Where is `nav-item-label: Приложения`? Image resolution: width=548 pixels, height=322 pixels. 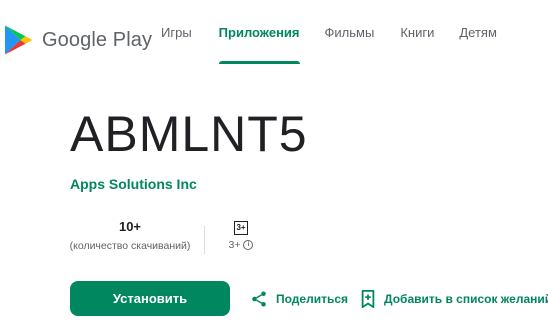
nav-item-label: Приложения is located at coordinates (259, 32).